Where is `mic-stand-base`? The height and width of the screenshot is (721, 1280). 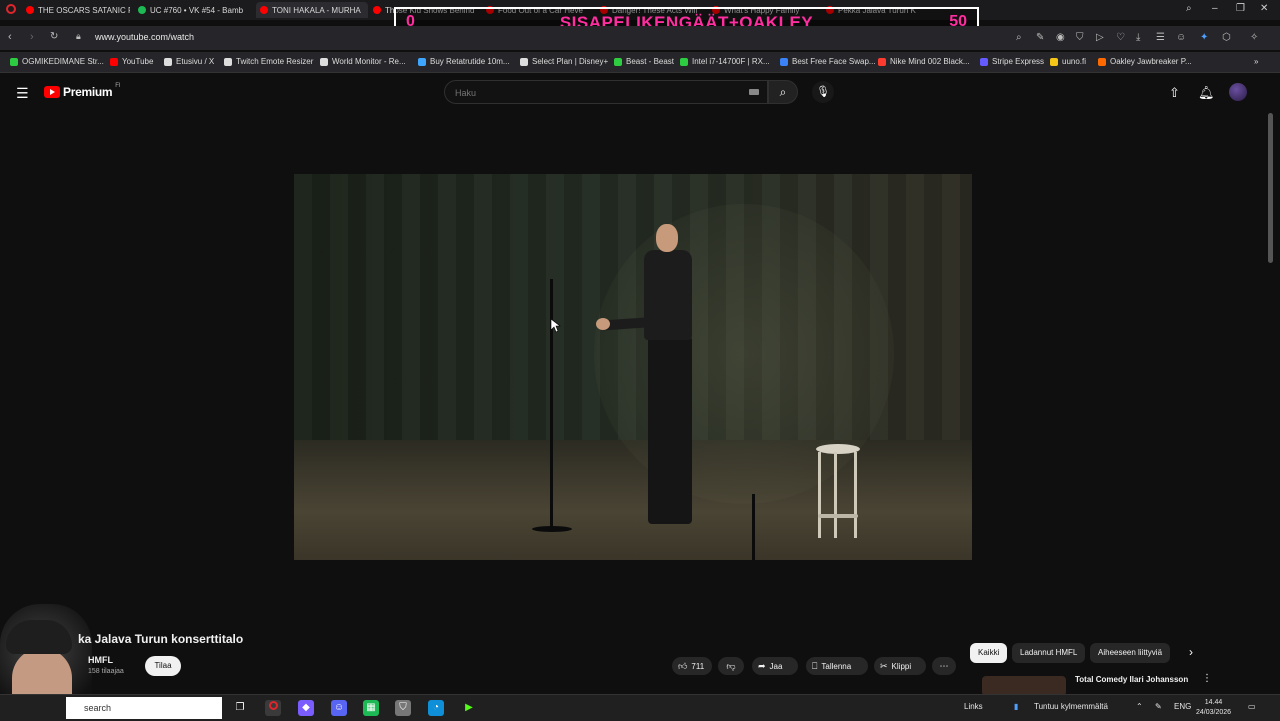 mic-stand-base is located at coordinates (552, 529).